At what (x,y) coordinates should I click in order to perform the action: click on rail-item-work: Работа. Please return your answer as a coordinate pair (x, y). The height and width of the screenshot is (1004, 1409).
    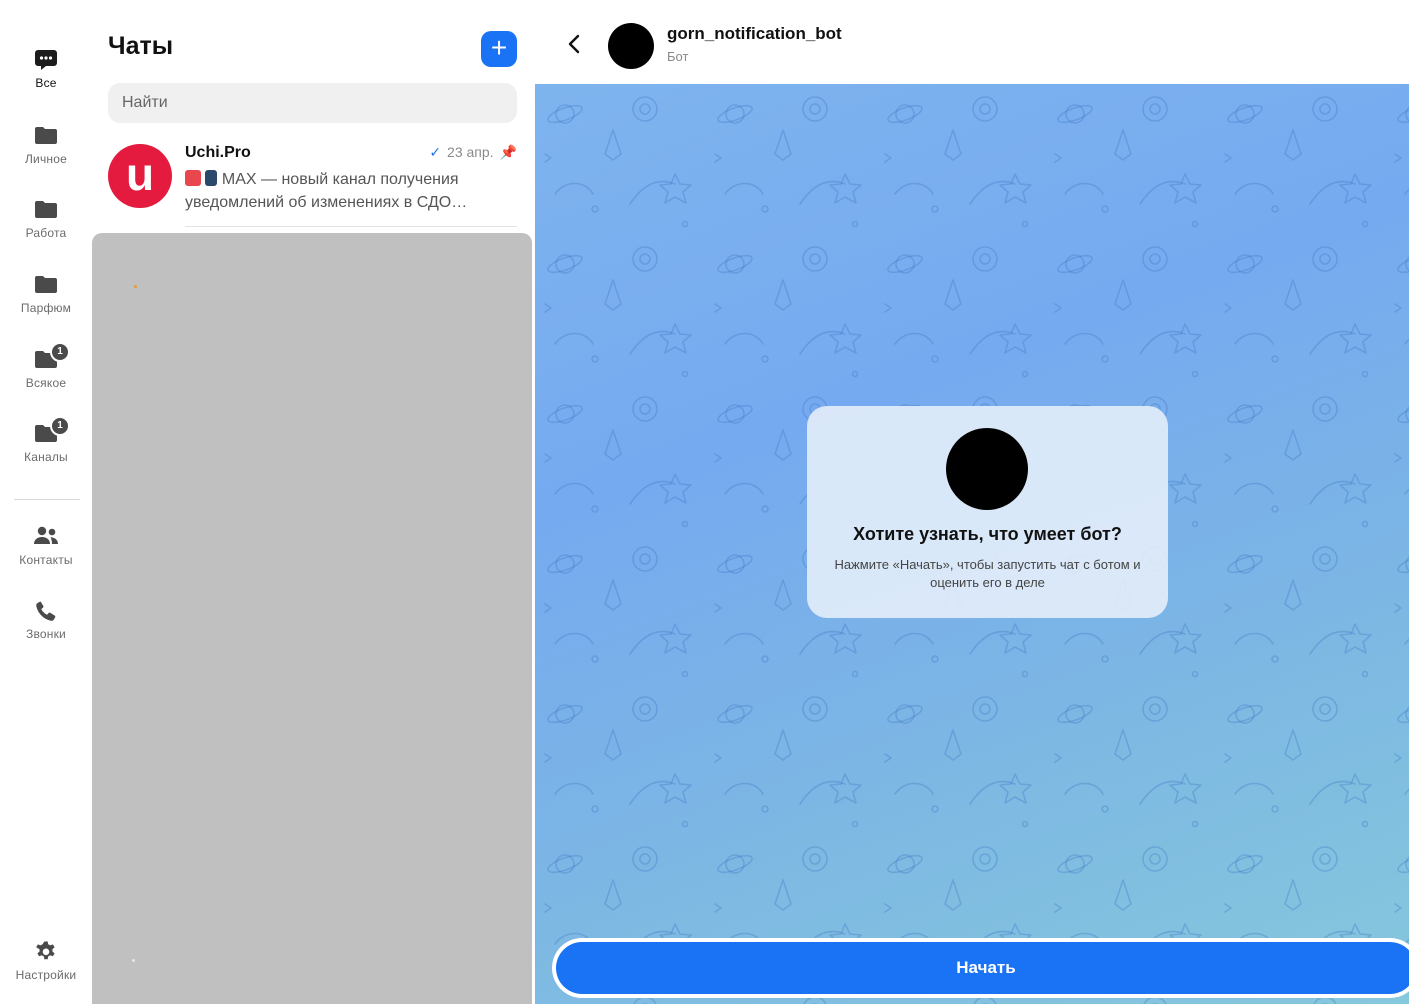
    Looking at the image, I should click on (46, 219).